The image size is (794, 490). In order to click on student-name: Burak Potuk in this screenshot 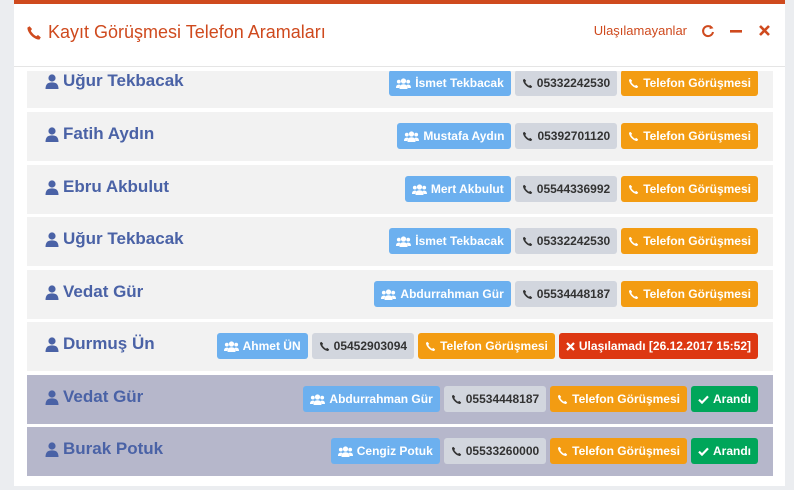, I will do `click(104, 449)`.